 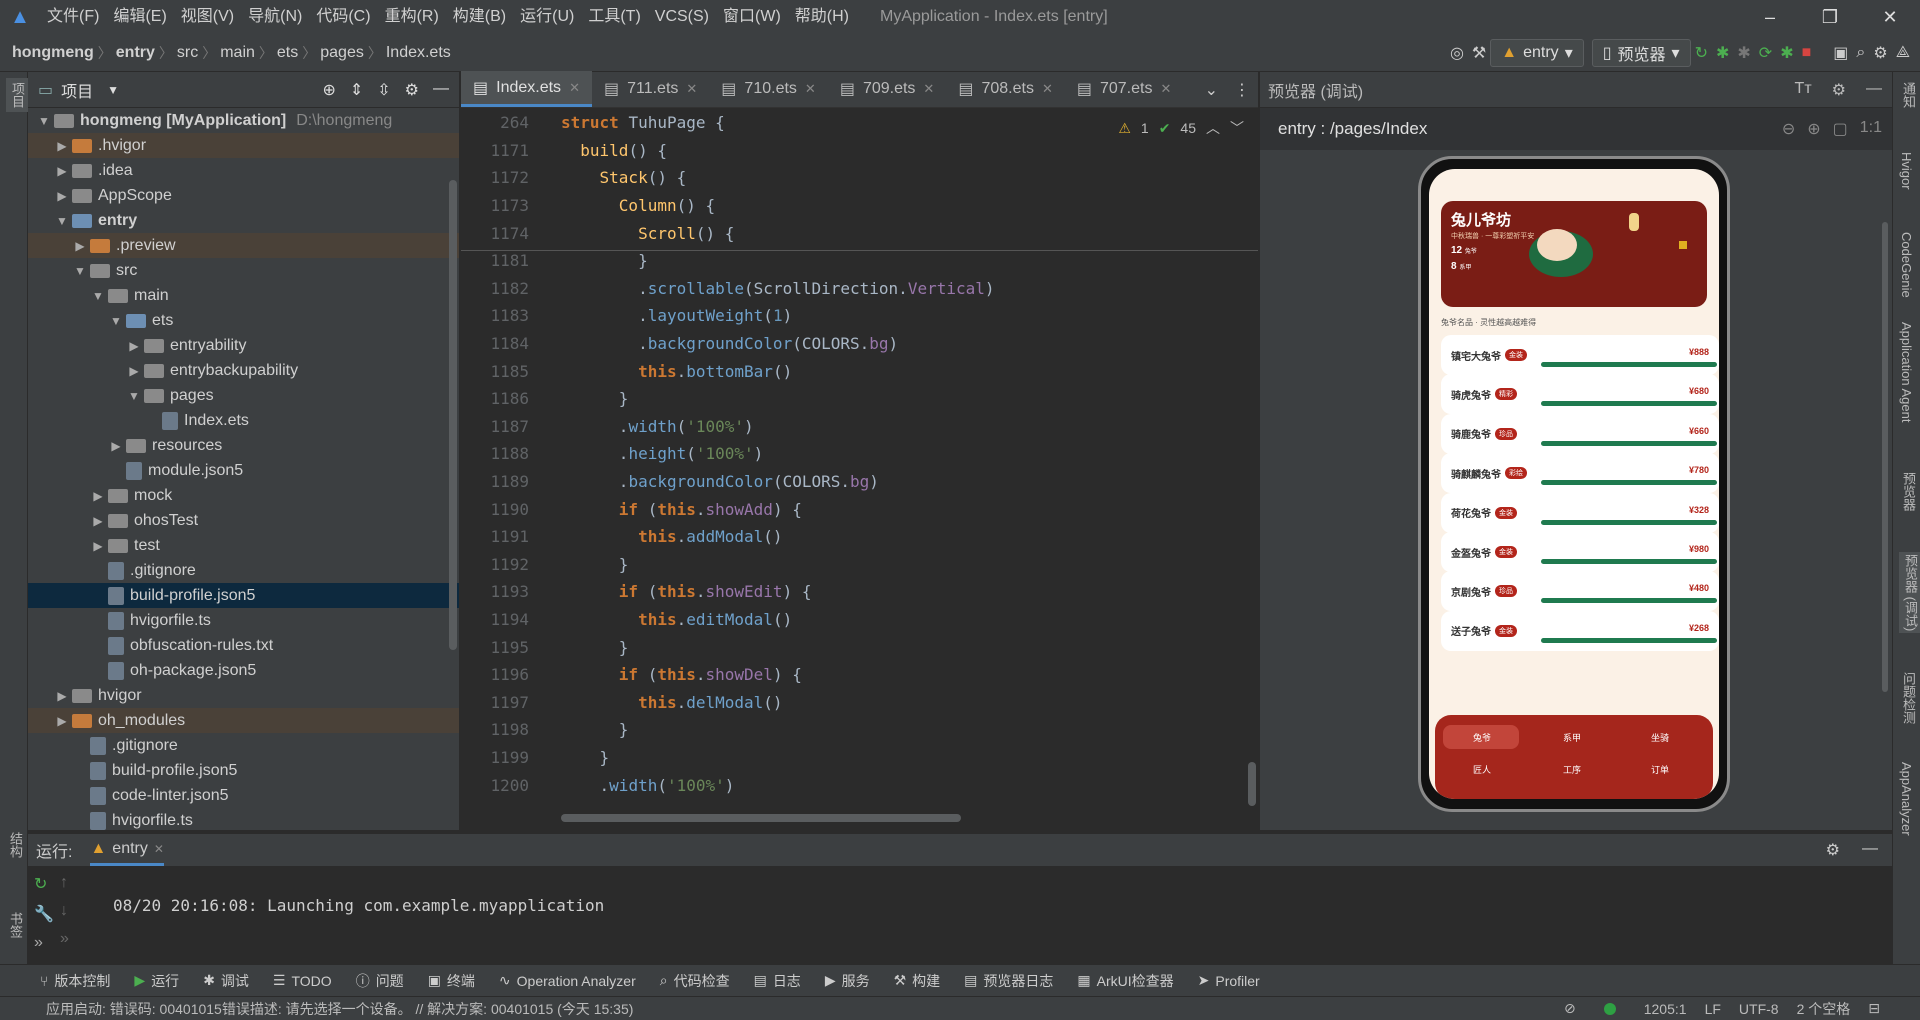 What do you see at coordinates (1860, 53) in the screenshot?
I see `search-icon: ⌕` at bounding box center [1860, 53].